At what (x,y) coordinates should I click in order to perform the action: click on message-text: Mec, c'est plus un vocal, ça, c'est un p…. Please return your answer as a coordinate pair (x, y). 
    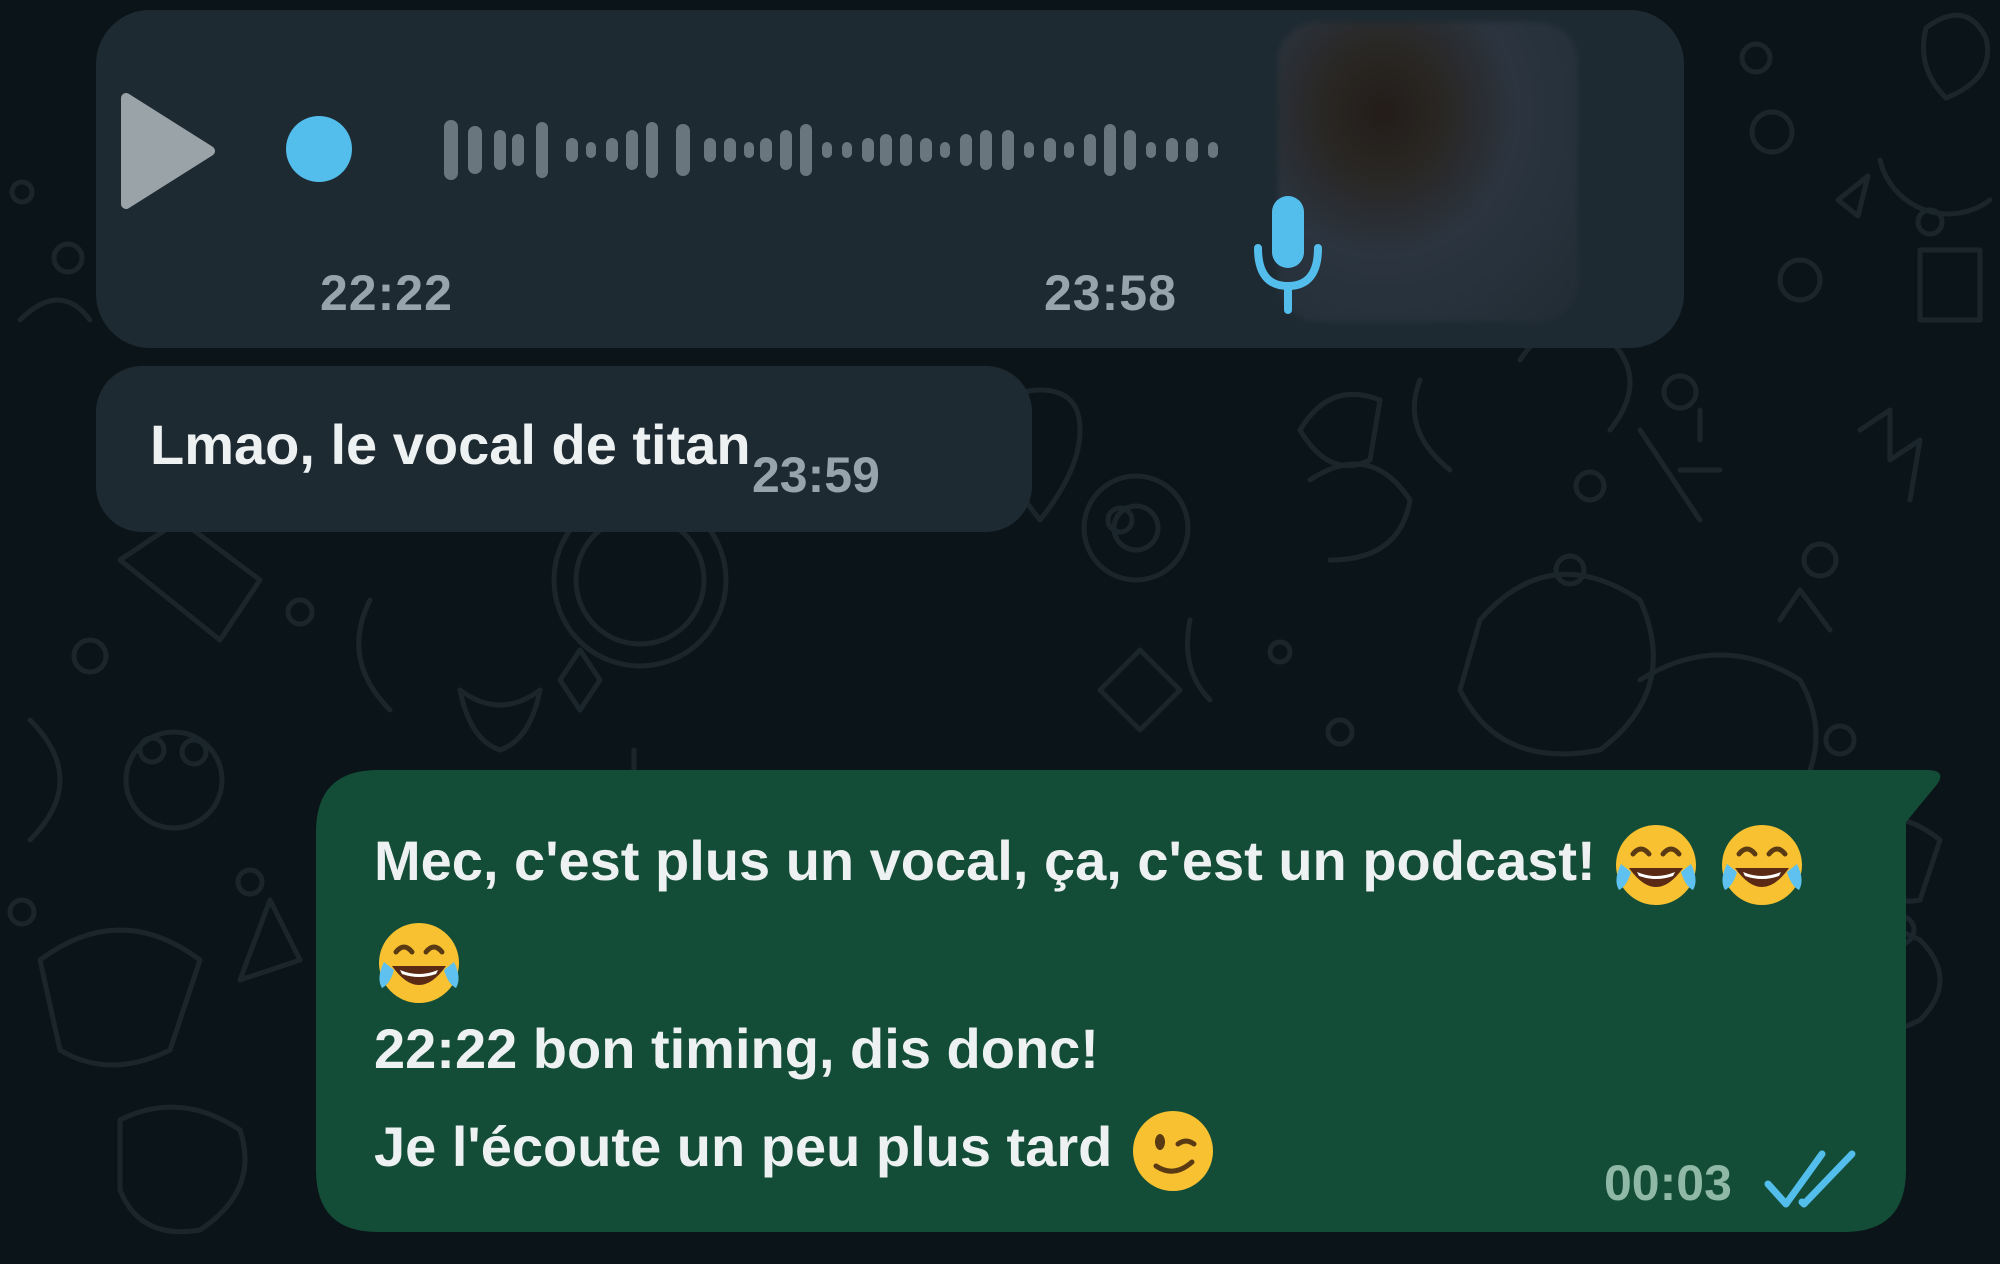
    Looking at the image, I should click on (985, 860).